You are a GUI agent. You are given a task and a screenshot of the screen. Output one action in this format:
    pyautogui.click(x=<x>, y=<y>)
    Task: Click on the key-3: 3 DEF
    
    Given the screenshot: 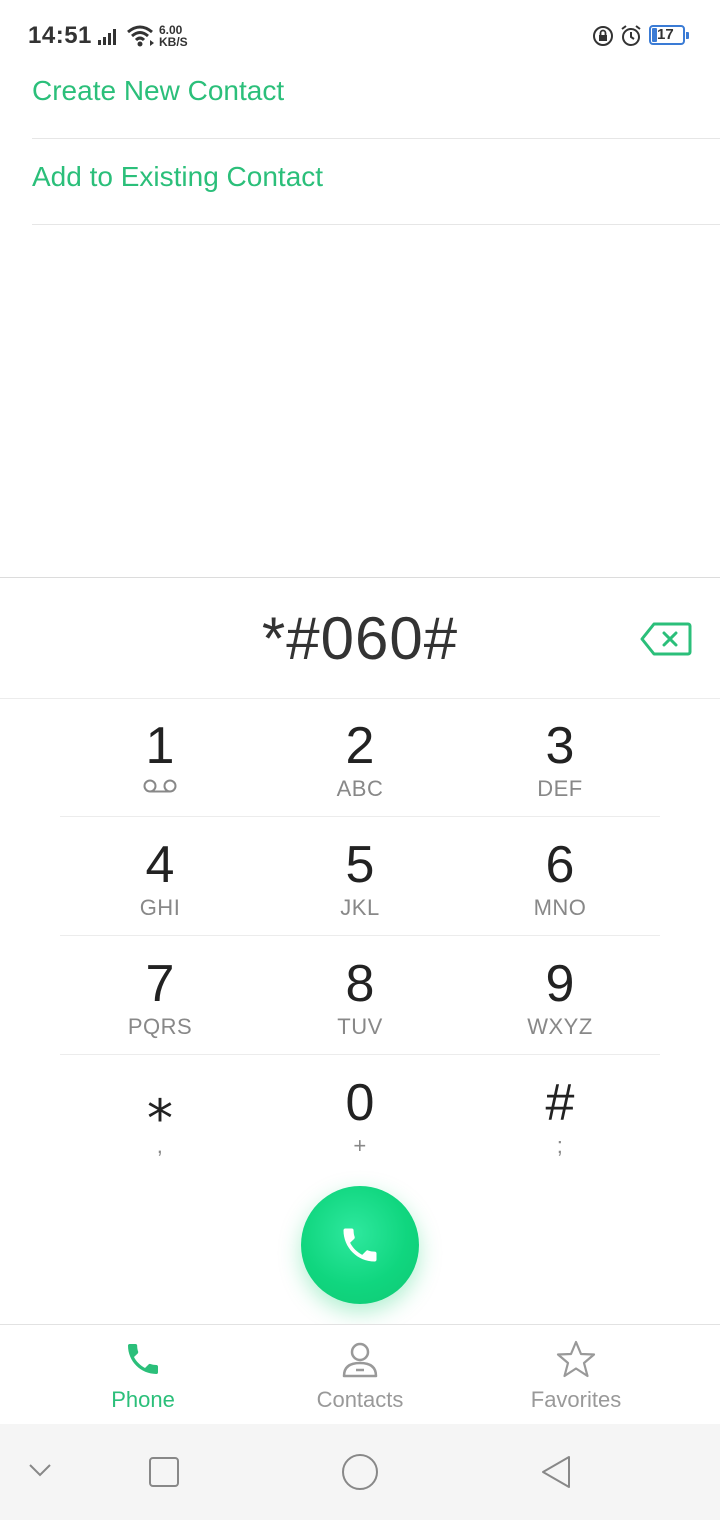 What is the action you would take?
    pyautogui.click(x=560, y=757)
    